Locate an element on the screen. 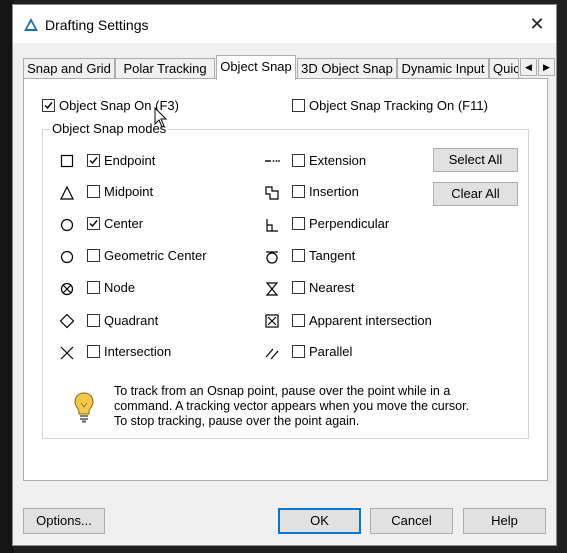  object-snap-modes-title: Object Snap modes is located at coordinates (109, 128).